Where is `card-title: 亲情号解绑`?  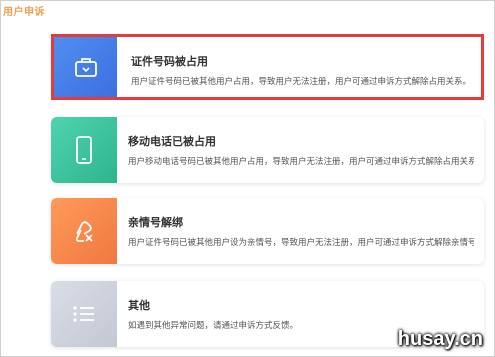
card-title: 亲情号解绑 is located at coordinates (155, 222).